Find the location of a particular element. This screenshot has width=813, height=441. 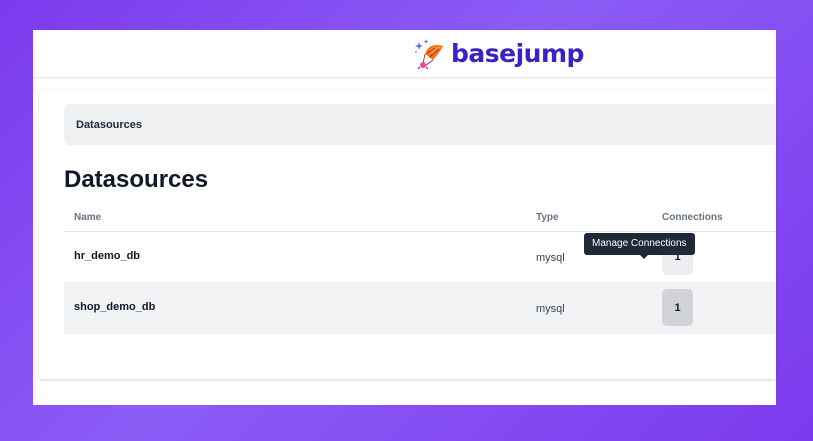

tooltip-text: Manage Connections is located at coordinates (639, 243).